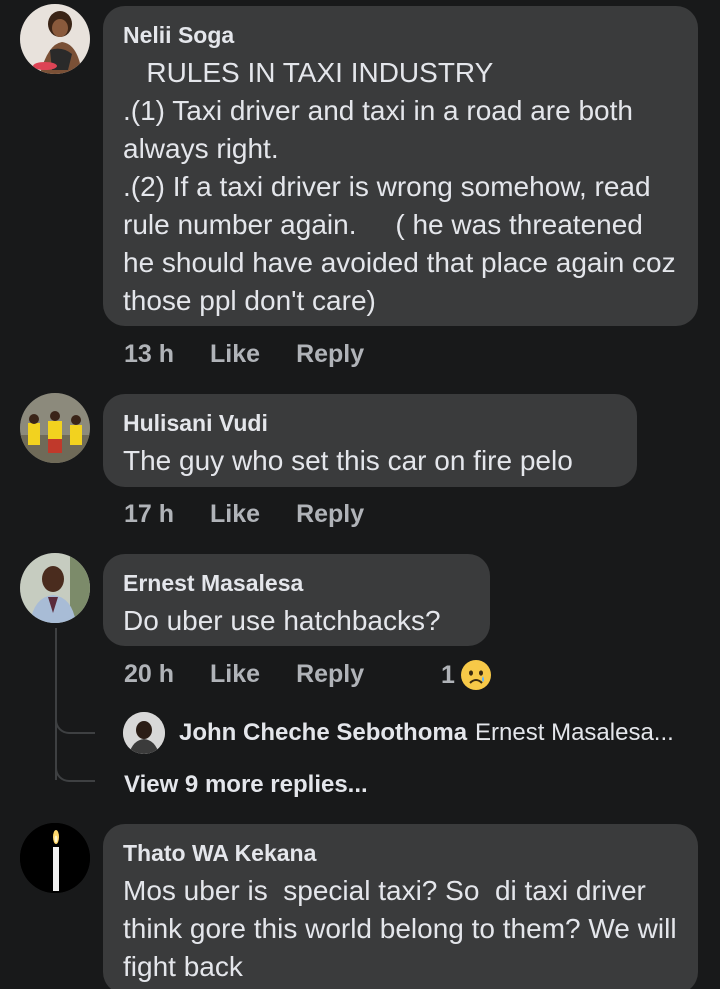 This screenshot has width=720, height=989. Describe the element at coordinates (296, 583) in the screenshot. I see `comment-author: Ernest Masalesa` at that location.